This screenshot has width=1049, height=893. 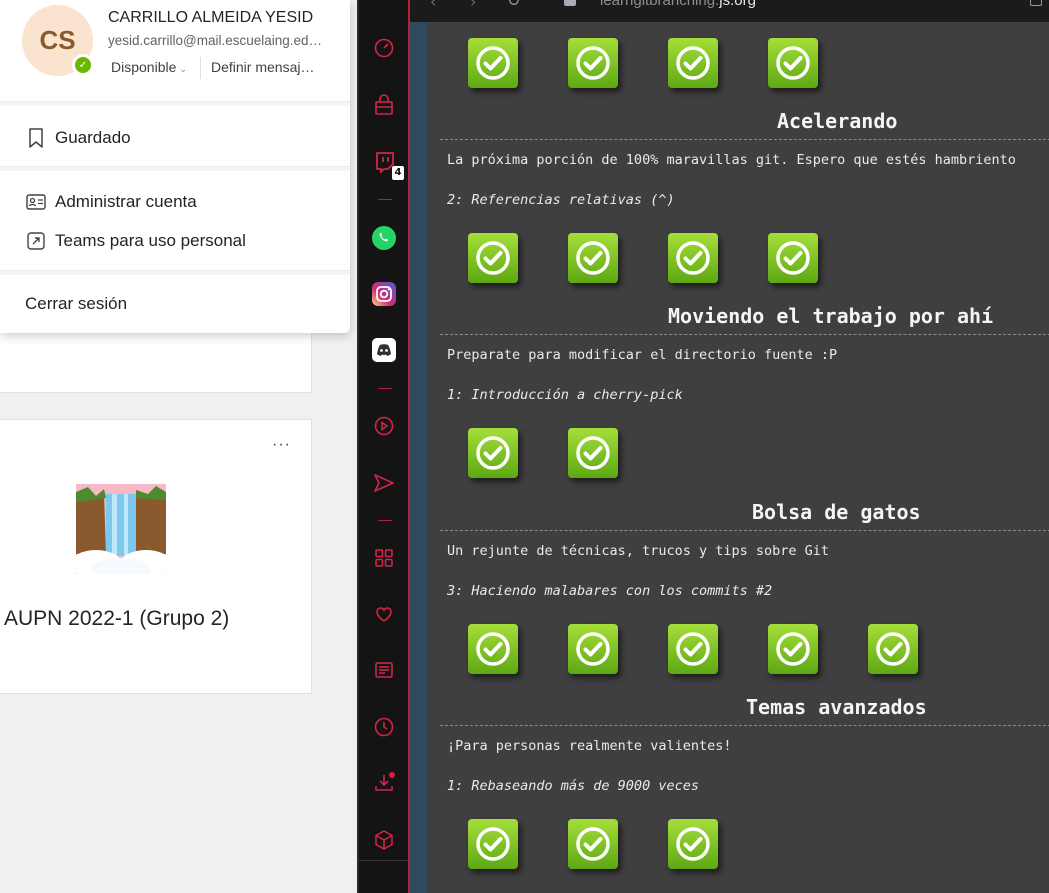 What do you see at coordinates (473, 5) in the screenshot?
I see `forward-icon: ›` at bounding box center [473, 5].